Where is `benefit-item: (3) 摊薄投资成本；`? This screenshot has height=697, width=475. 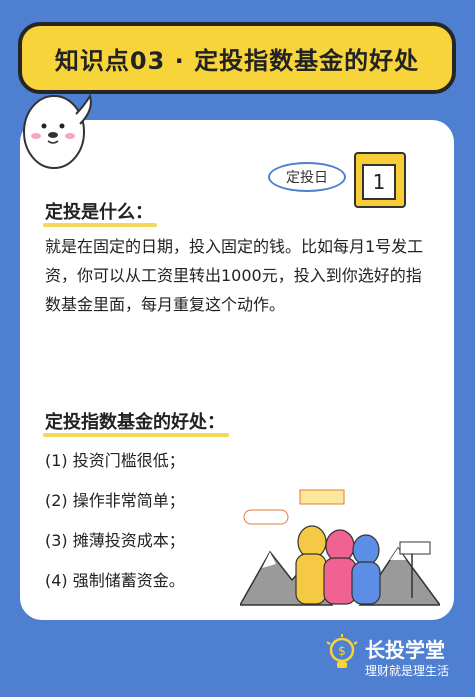 benefit-item: (3) 摊薄投资成本； is located at coordinates (115, 540).